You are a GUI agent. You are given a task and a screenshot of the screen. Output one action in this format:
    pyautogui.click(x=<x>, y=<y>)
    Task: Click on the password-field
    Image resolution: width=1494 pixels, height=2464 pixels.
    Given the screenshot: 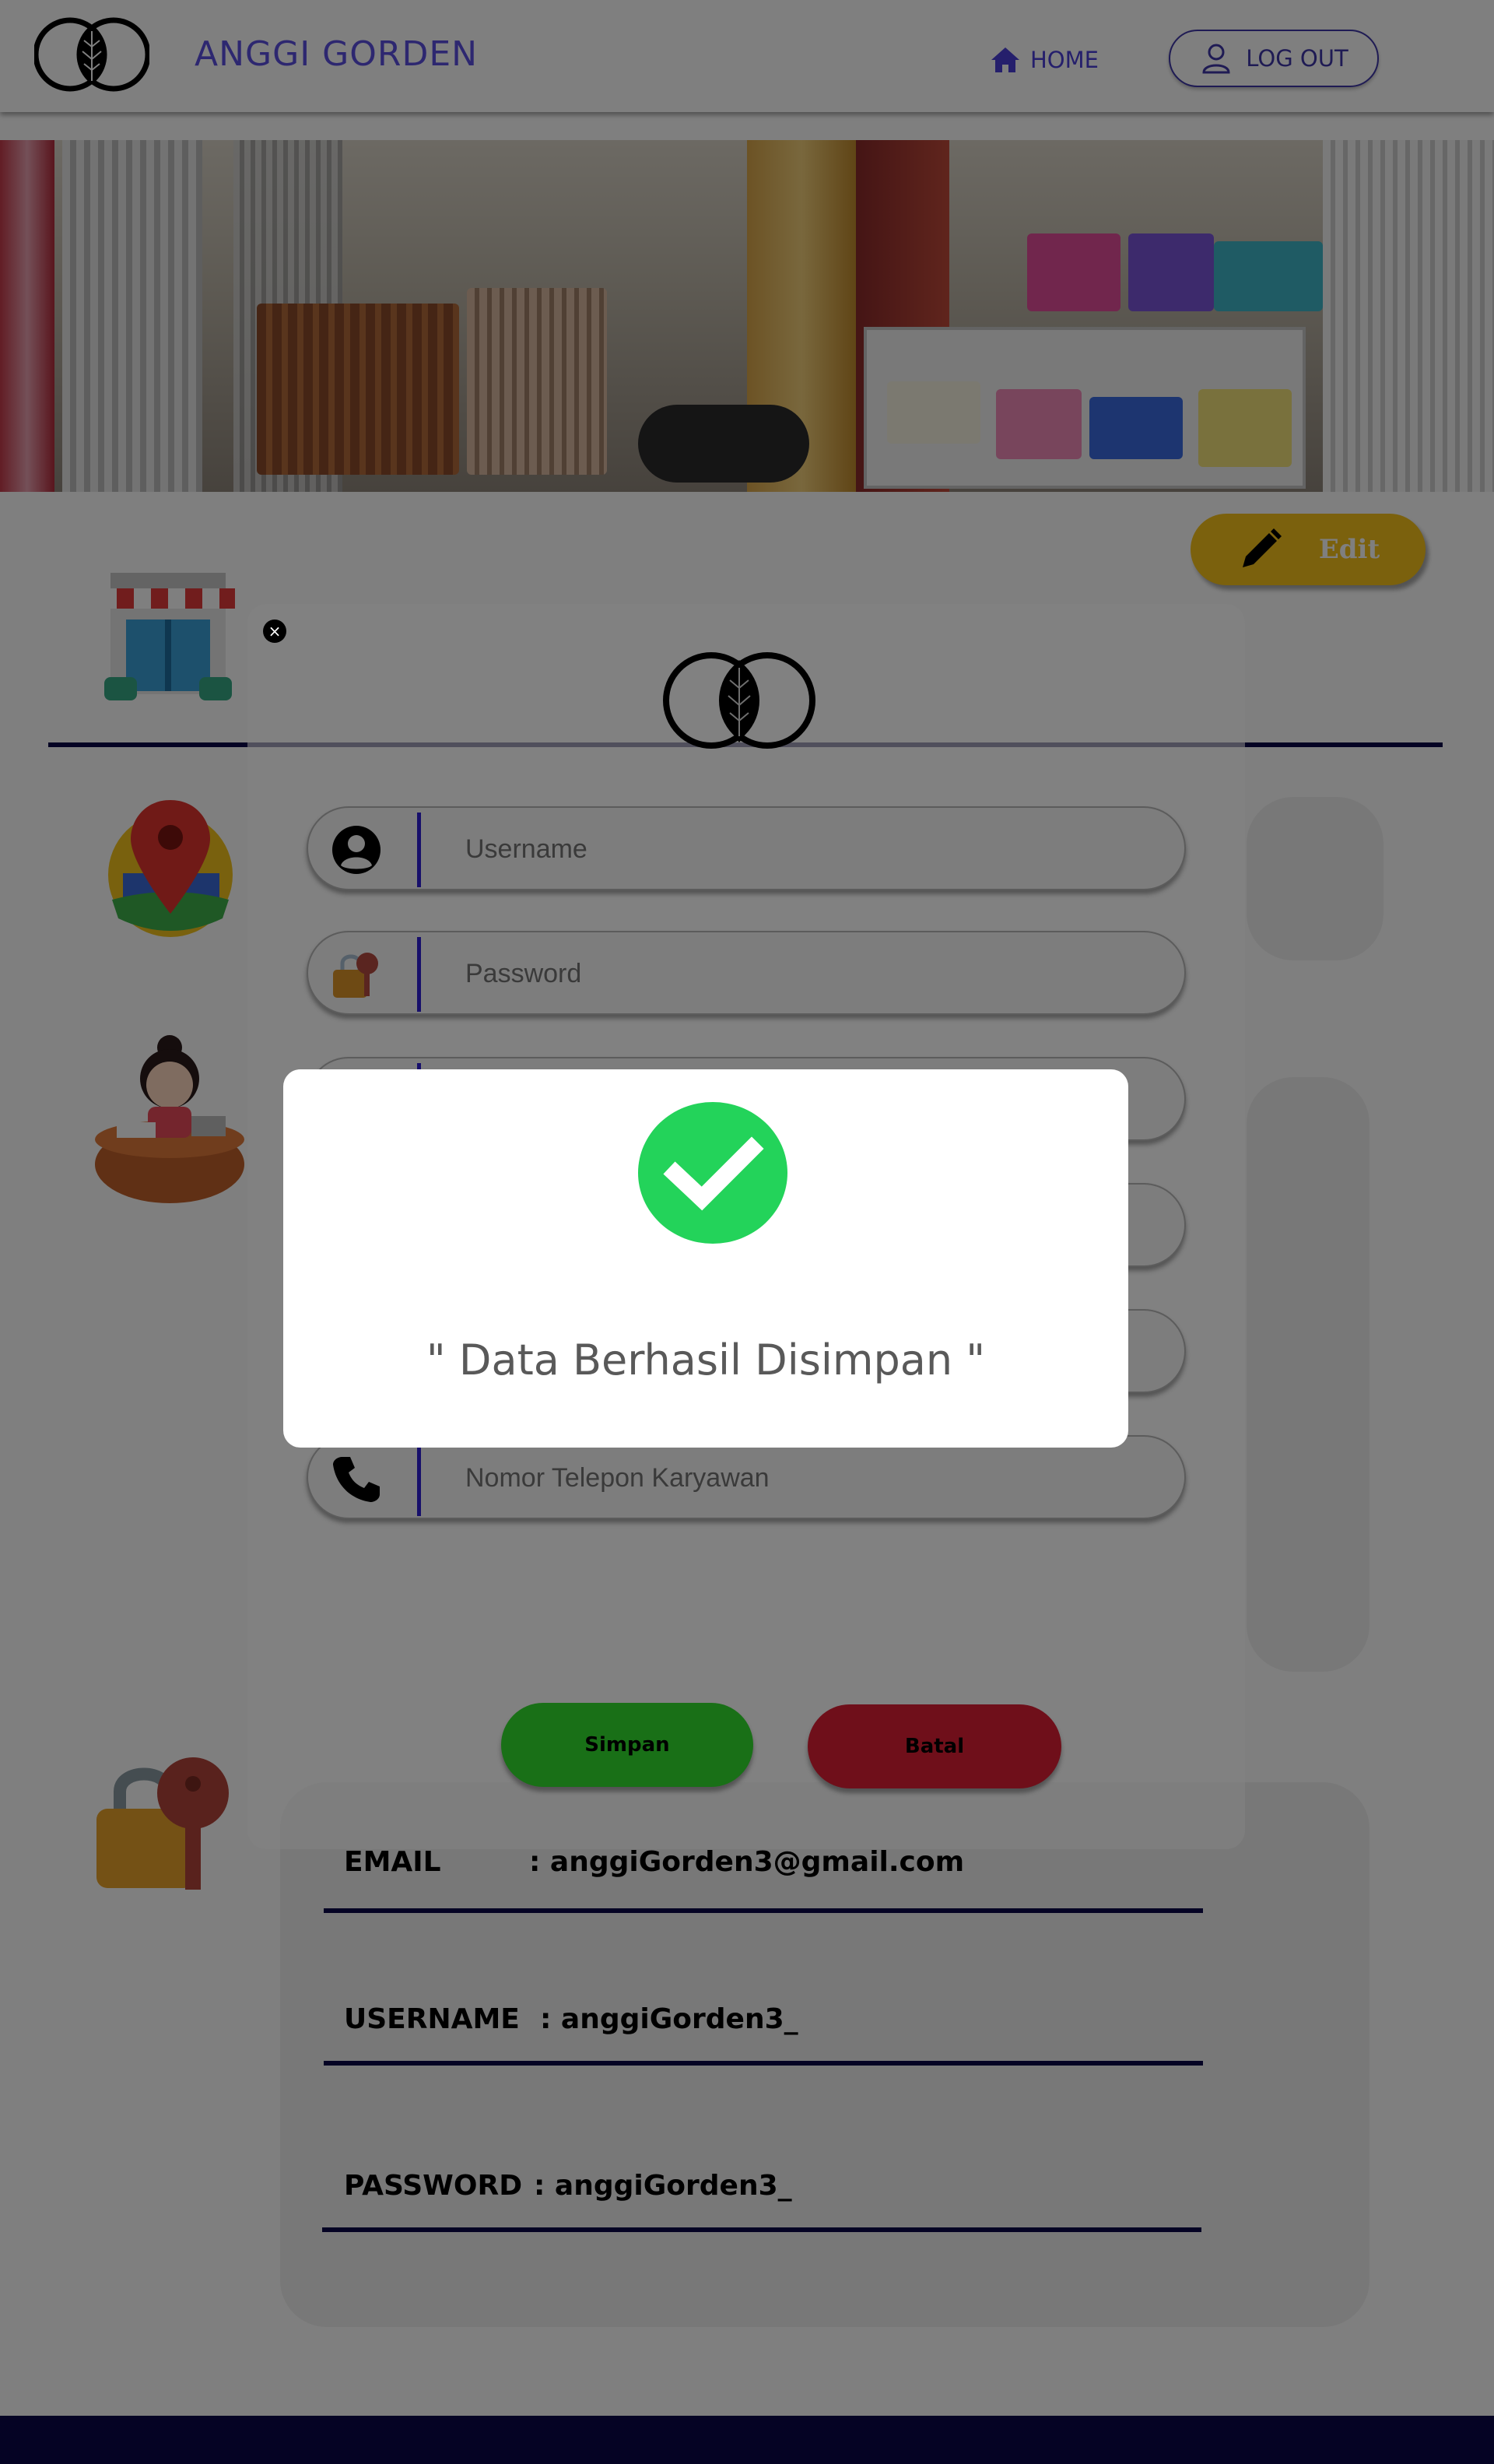 What is the action you would take?
    pyautogui.click(x=746, y=973)
    